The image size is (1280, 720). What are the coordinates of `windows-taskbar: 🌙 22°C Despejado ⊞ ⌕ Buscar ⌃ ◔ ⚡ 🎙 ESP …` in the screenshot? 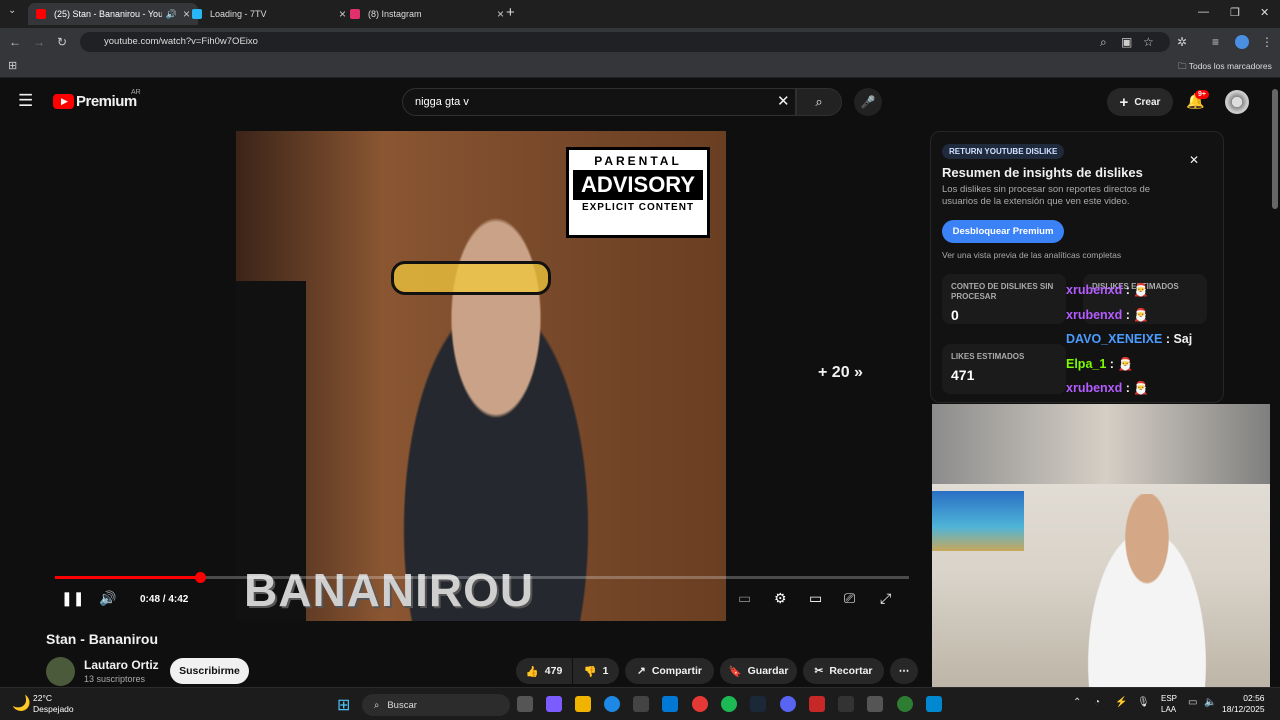 It's located at (640, 703).